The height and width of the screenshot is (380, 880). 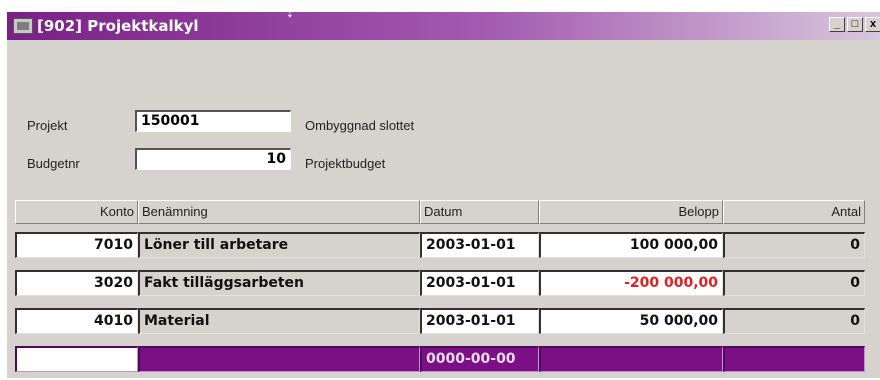 What do you see at coordinates (279, 321) in the screenshot?
I see `benamning-cell: Material` at bounding box center [279, 321].